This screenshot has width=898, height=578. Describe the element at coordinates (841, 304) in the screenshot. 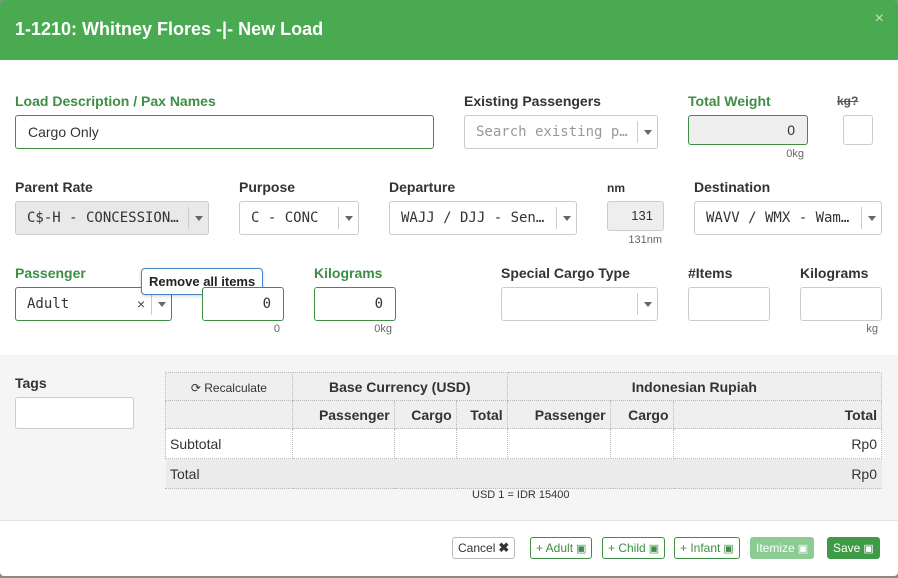

I see `cargo-kilograms-input` at that location.